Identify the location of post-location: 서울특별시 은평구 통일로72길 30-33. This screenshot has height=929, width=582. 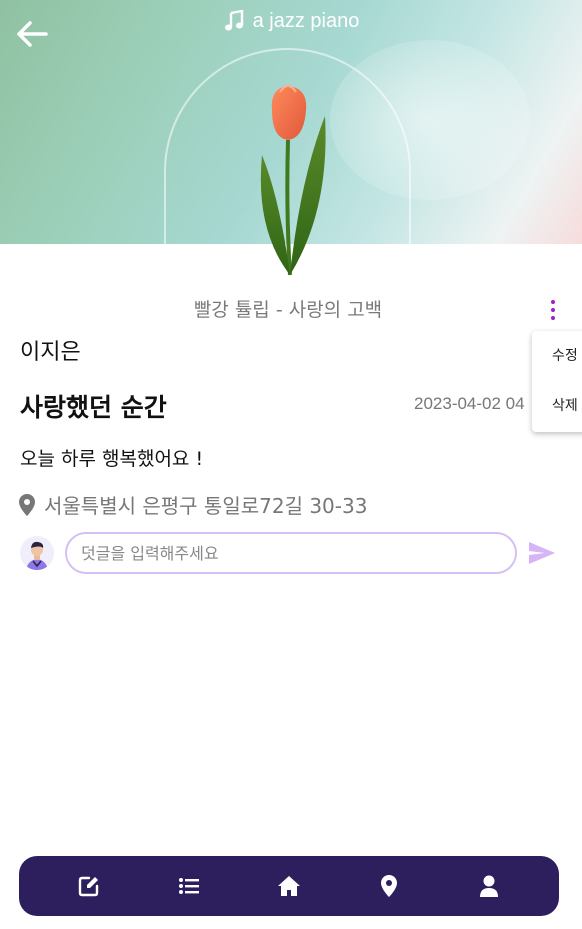
(192, 504).